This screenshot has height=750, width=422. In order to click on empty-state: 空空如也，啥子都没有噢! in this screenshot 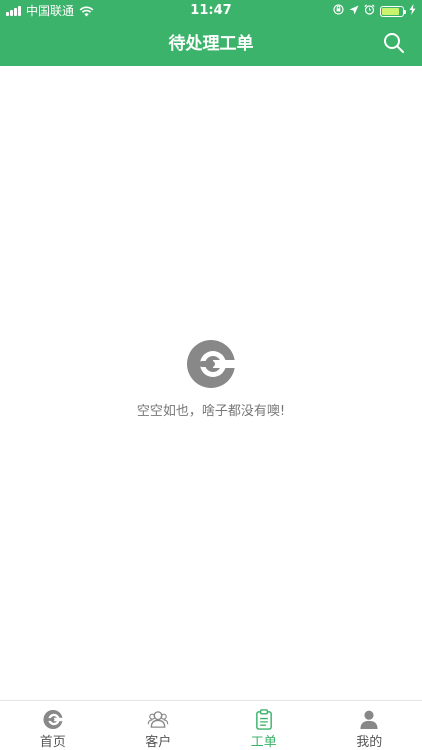, I will do `click(211, 379)`.